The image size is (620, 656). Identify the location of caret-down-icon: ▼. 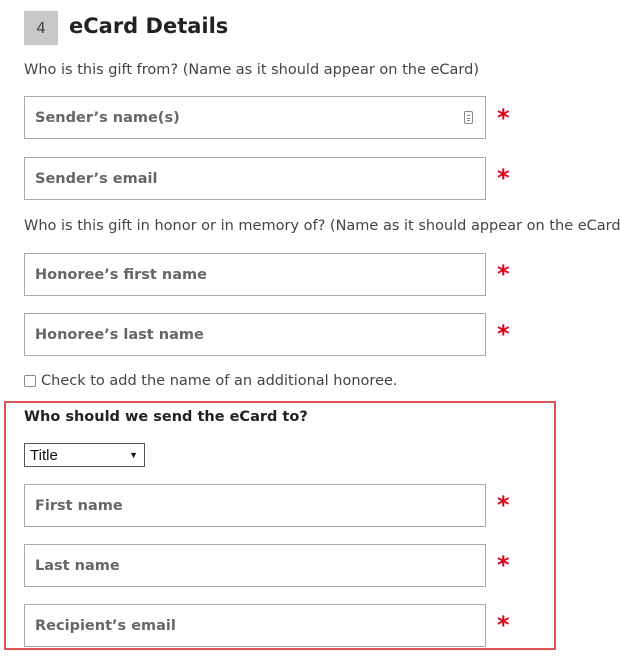
(133, 455).